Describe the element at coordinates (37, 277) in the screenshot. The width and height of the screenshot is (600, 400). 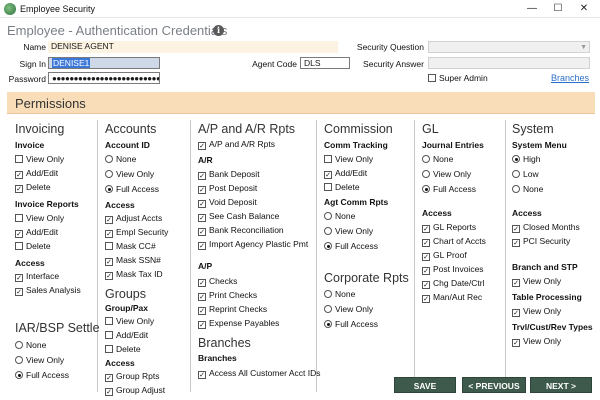
I see `interface-checkbox: ✓ Interface` at that location.